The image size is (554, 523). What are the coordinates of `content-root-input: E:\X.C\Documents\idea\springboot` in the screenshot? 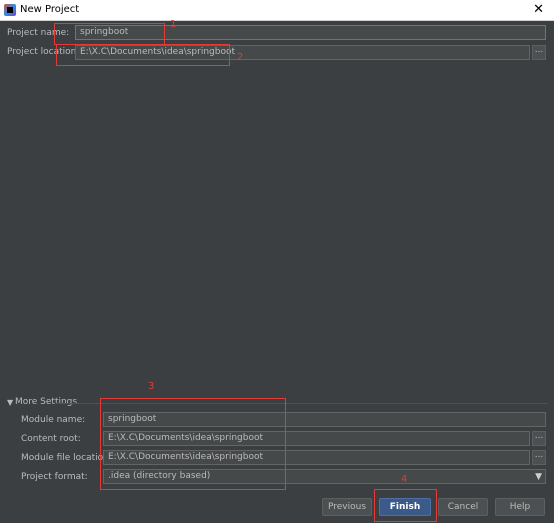 It's located at (316, 438).